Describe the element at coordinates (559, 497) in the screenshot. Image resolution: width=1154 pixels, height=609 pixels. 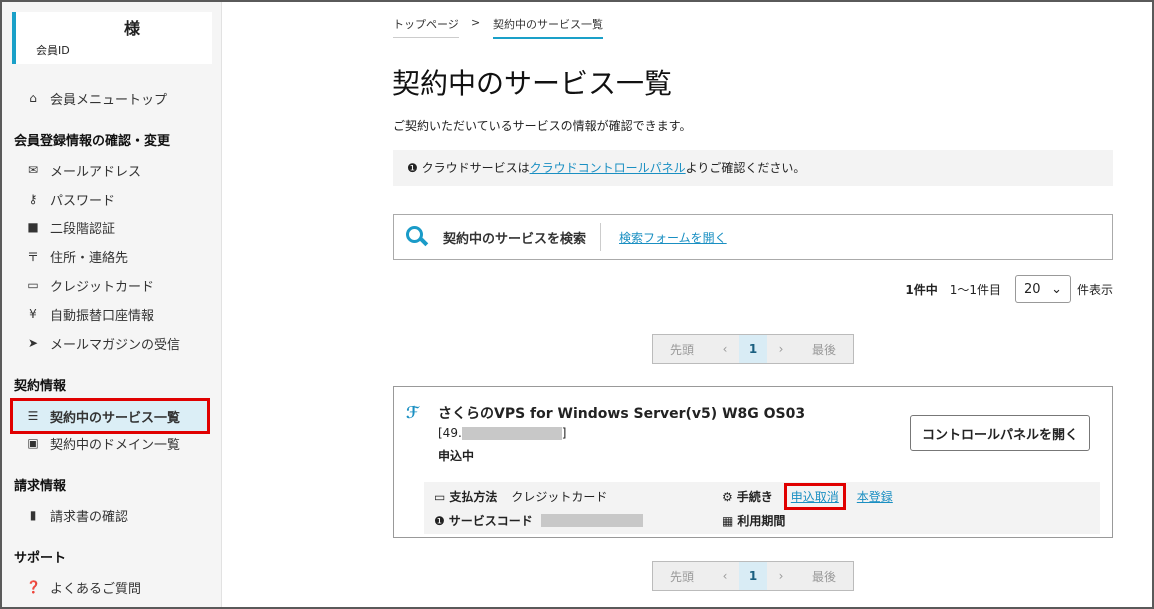
I see `payment-value: クレジットカード` at that location.